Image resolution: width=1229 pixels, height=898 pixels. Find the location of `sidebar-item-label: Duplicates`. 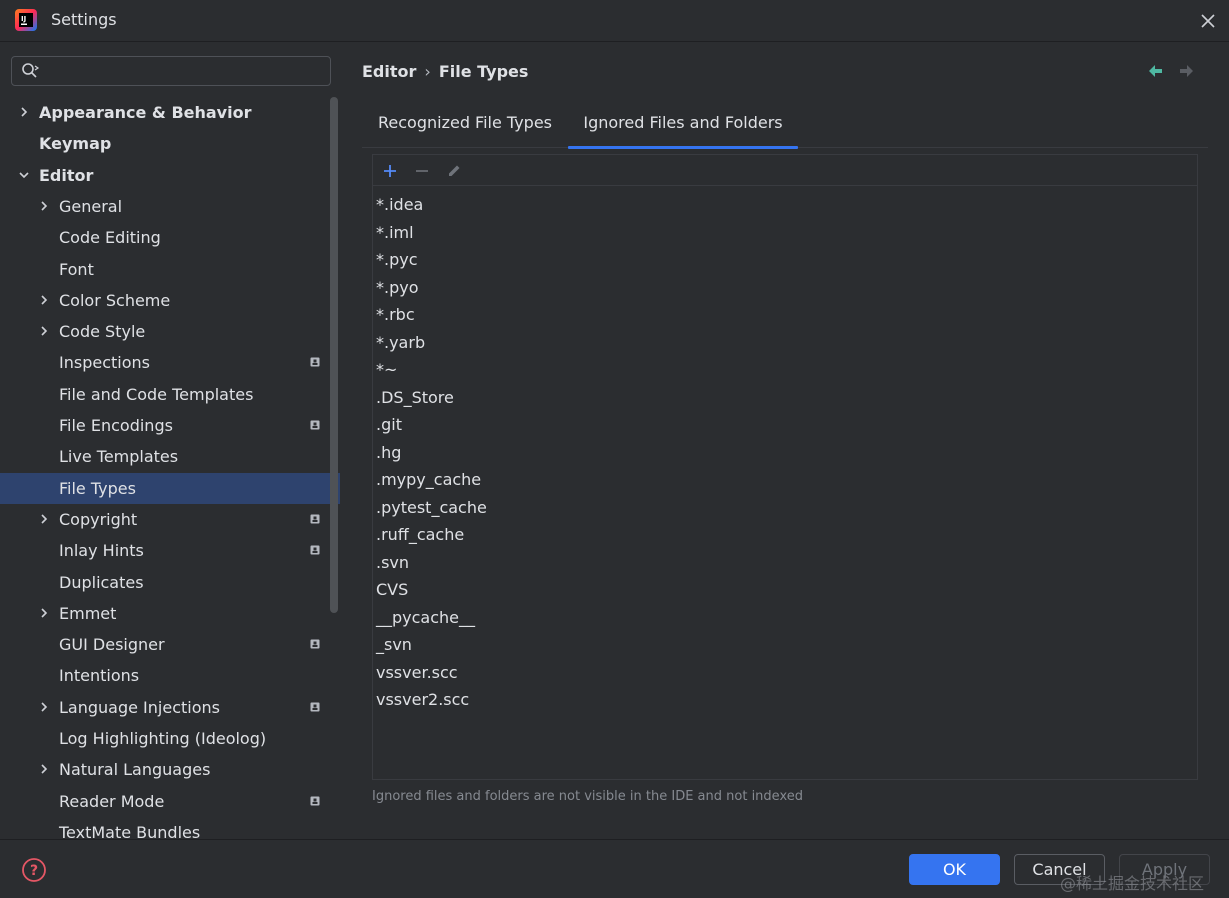

sidebar-item-label: Duplicates is located at coordinates (101, 582).